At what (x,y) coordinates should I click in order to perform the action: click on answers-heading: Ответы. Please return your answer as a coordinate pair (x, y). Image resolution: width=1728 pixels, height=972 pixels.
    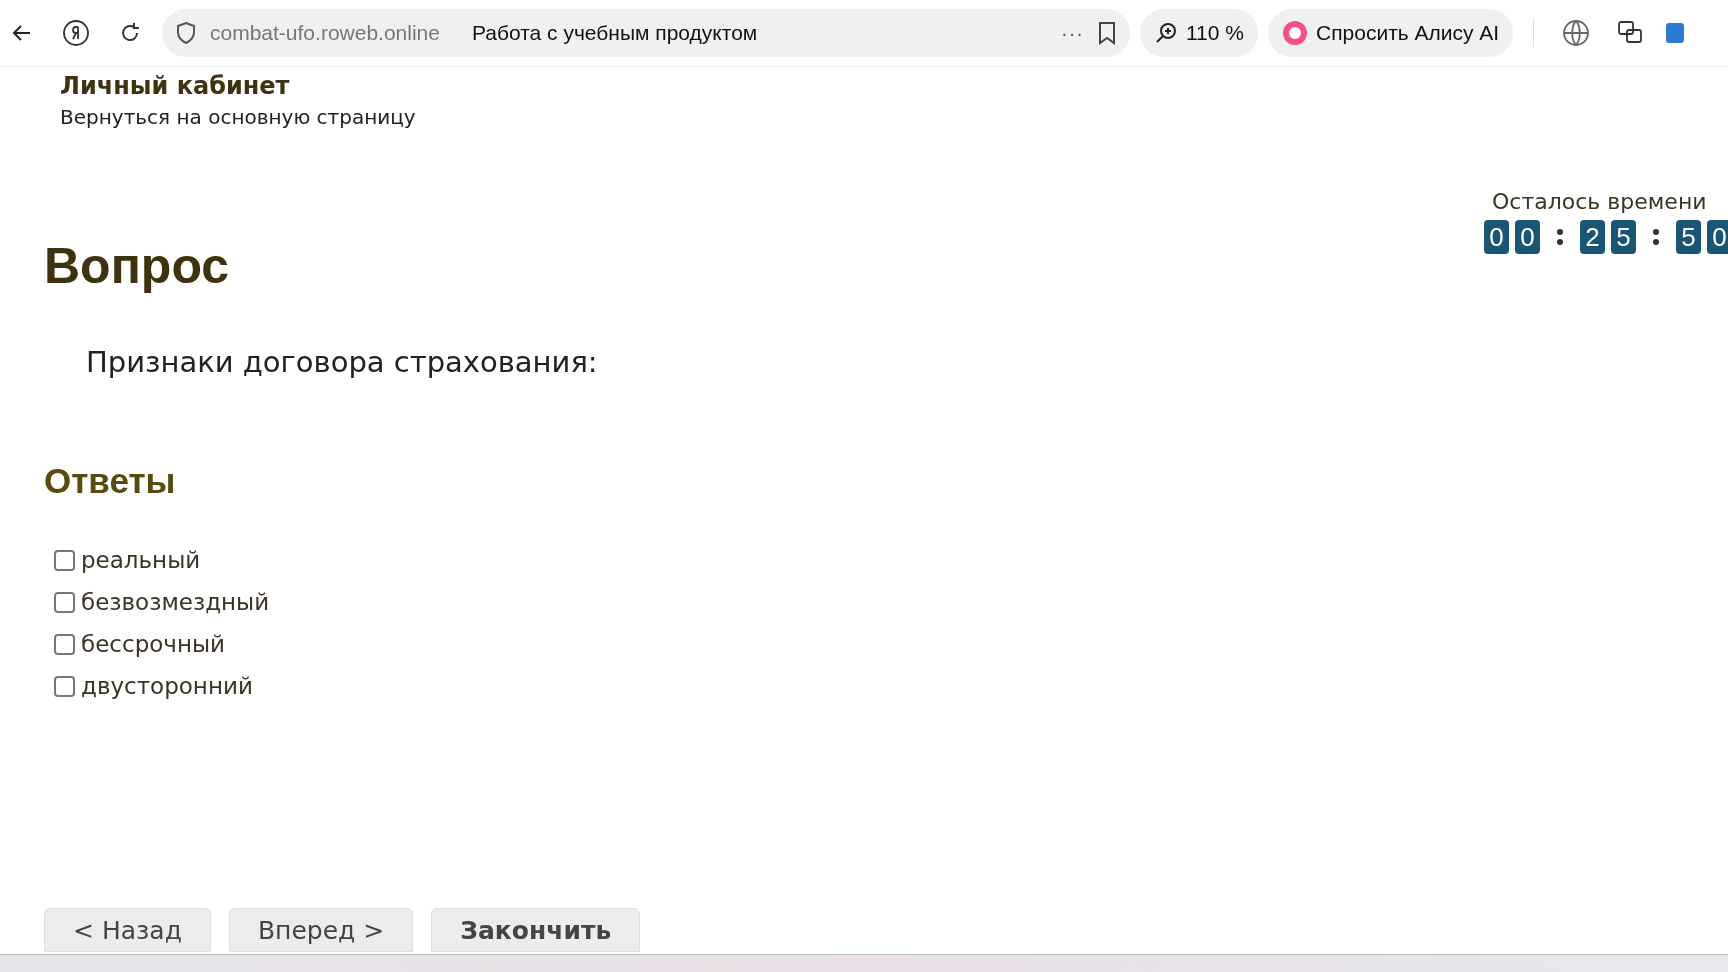
    Looking at the image, I should click on (110, 481).